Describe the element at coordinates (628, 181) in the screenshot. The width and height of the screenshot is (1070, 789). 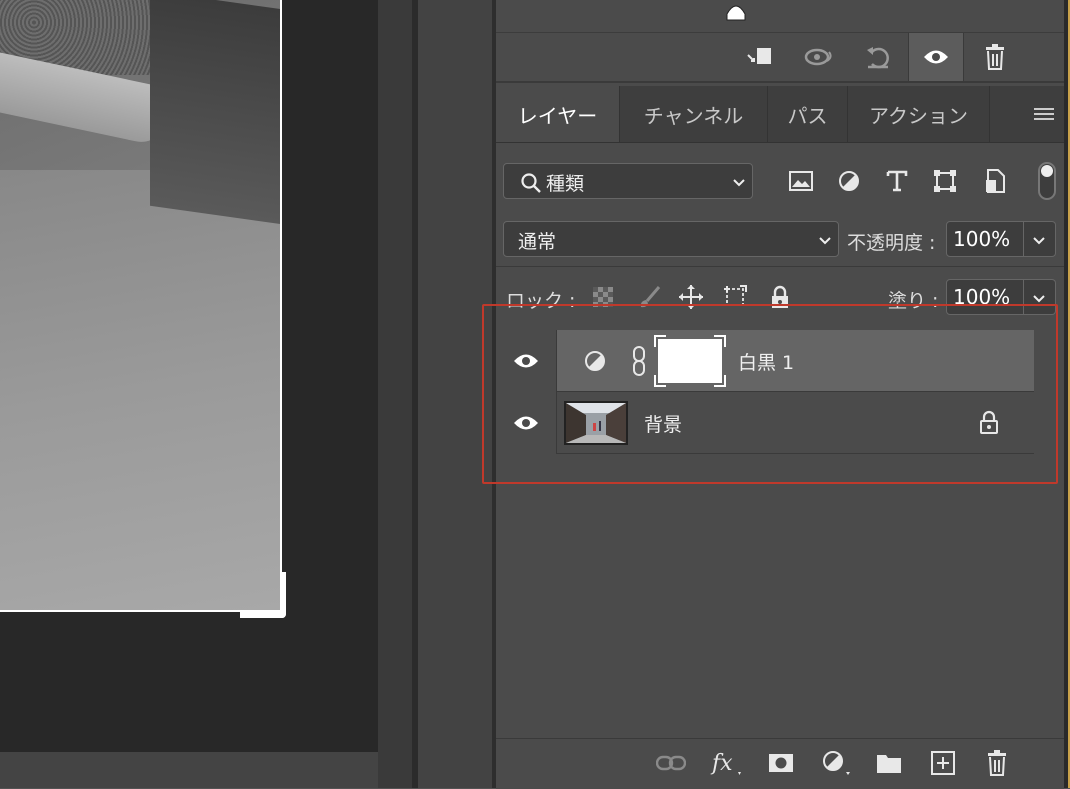
I see `filter-kind-select: 種類` at that location.